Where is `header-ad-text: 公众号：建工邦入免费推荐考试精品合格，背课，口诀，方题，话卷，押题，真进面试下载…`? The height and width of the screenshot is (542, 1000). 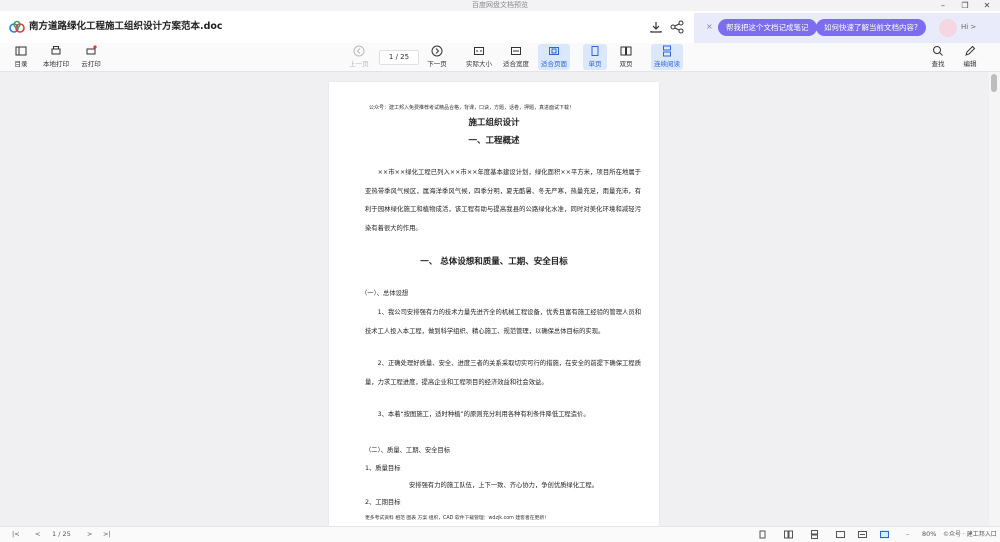 header-ad-text: 公众号：建工邦入免费推荐考试精品合格，背课，口诀，方题，话卷，押题，真进面试下载… is located at coordinates (472, 108).